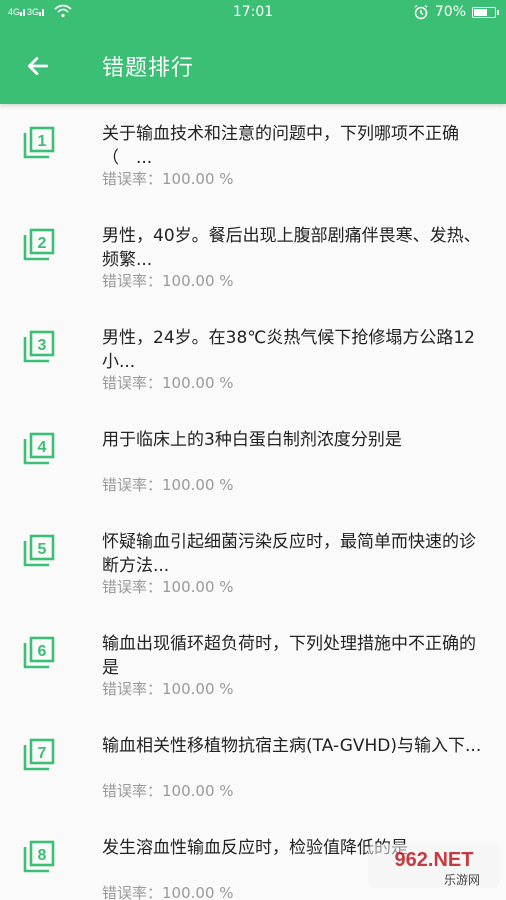  I want to click on rank-badge-icon: 3, so click(39, 346).